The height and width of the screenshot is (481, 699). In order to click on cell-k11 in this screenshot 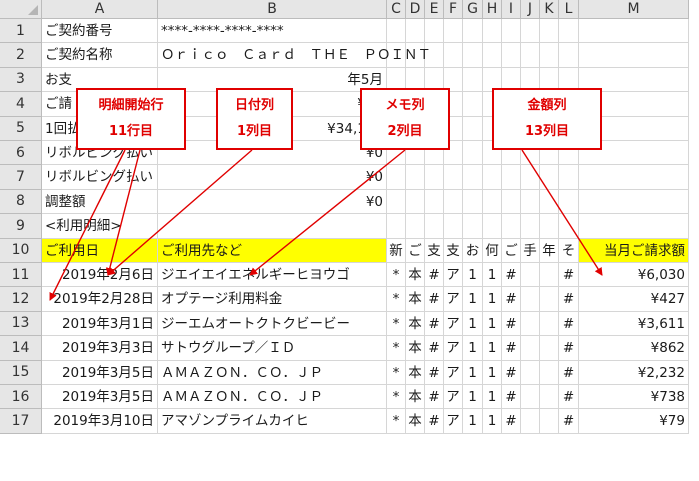, I will do `click(549, 275)`.